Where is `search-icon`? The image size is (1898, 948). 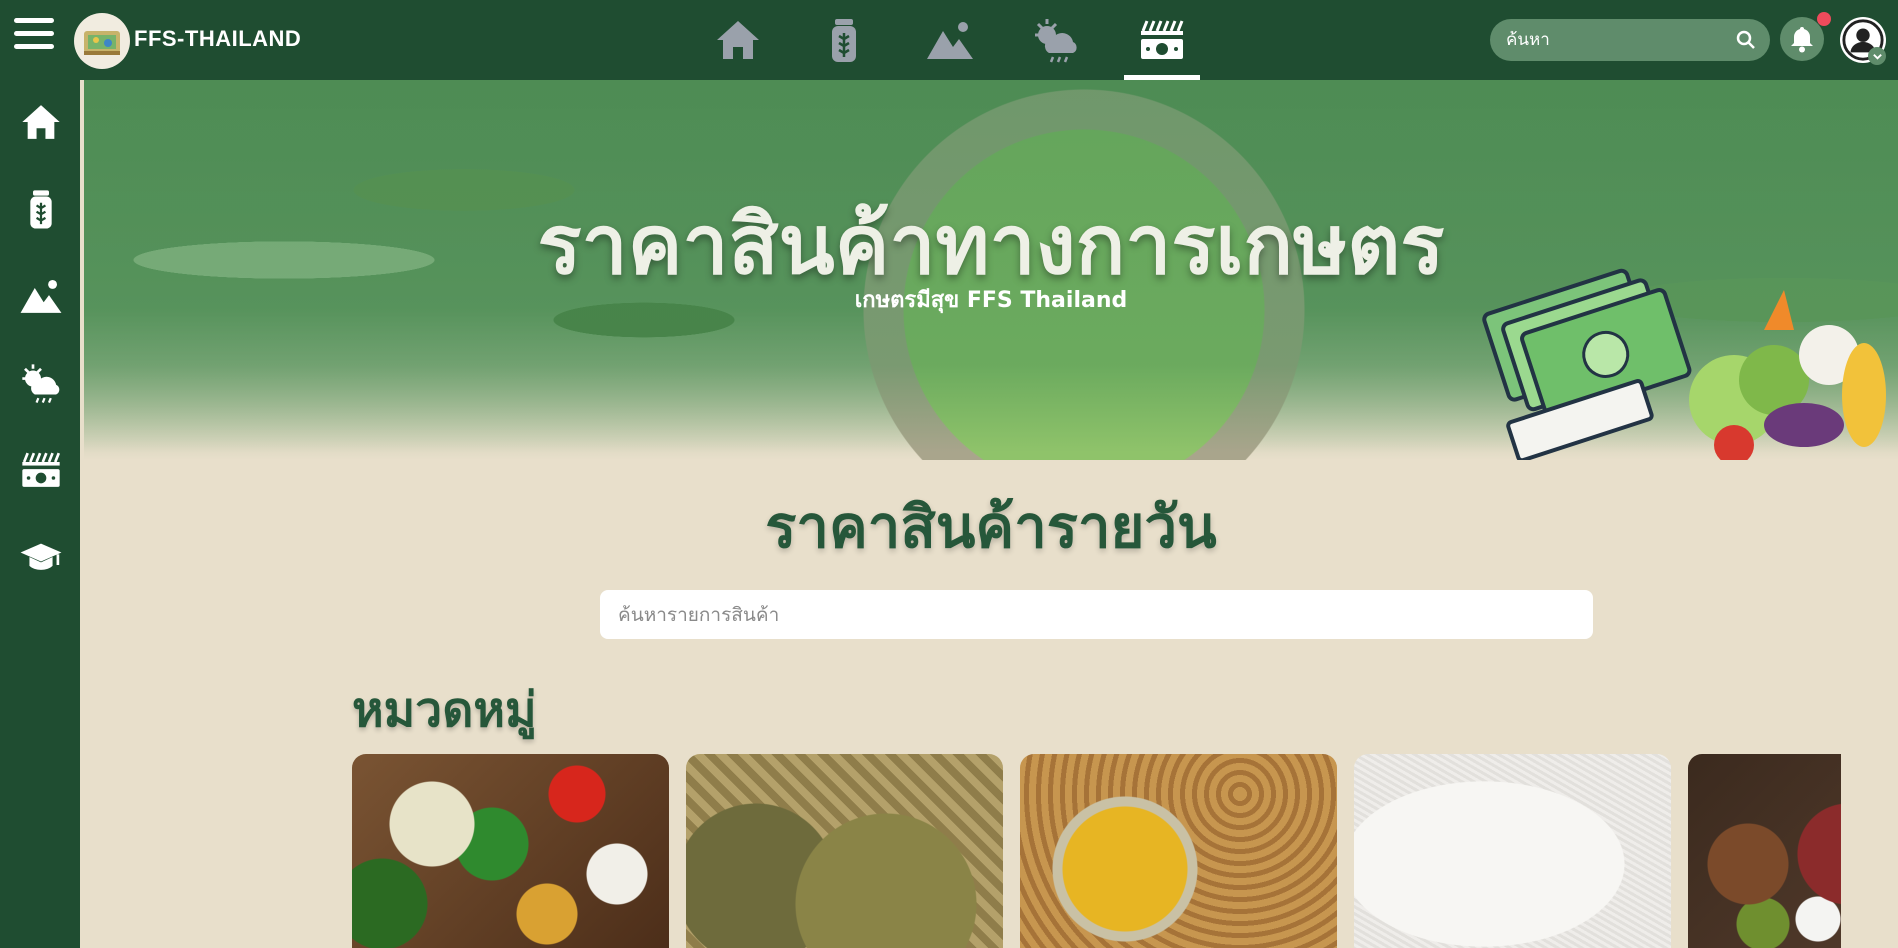 search-icon is located at coordinates (1746, 40).